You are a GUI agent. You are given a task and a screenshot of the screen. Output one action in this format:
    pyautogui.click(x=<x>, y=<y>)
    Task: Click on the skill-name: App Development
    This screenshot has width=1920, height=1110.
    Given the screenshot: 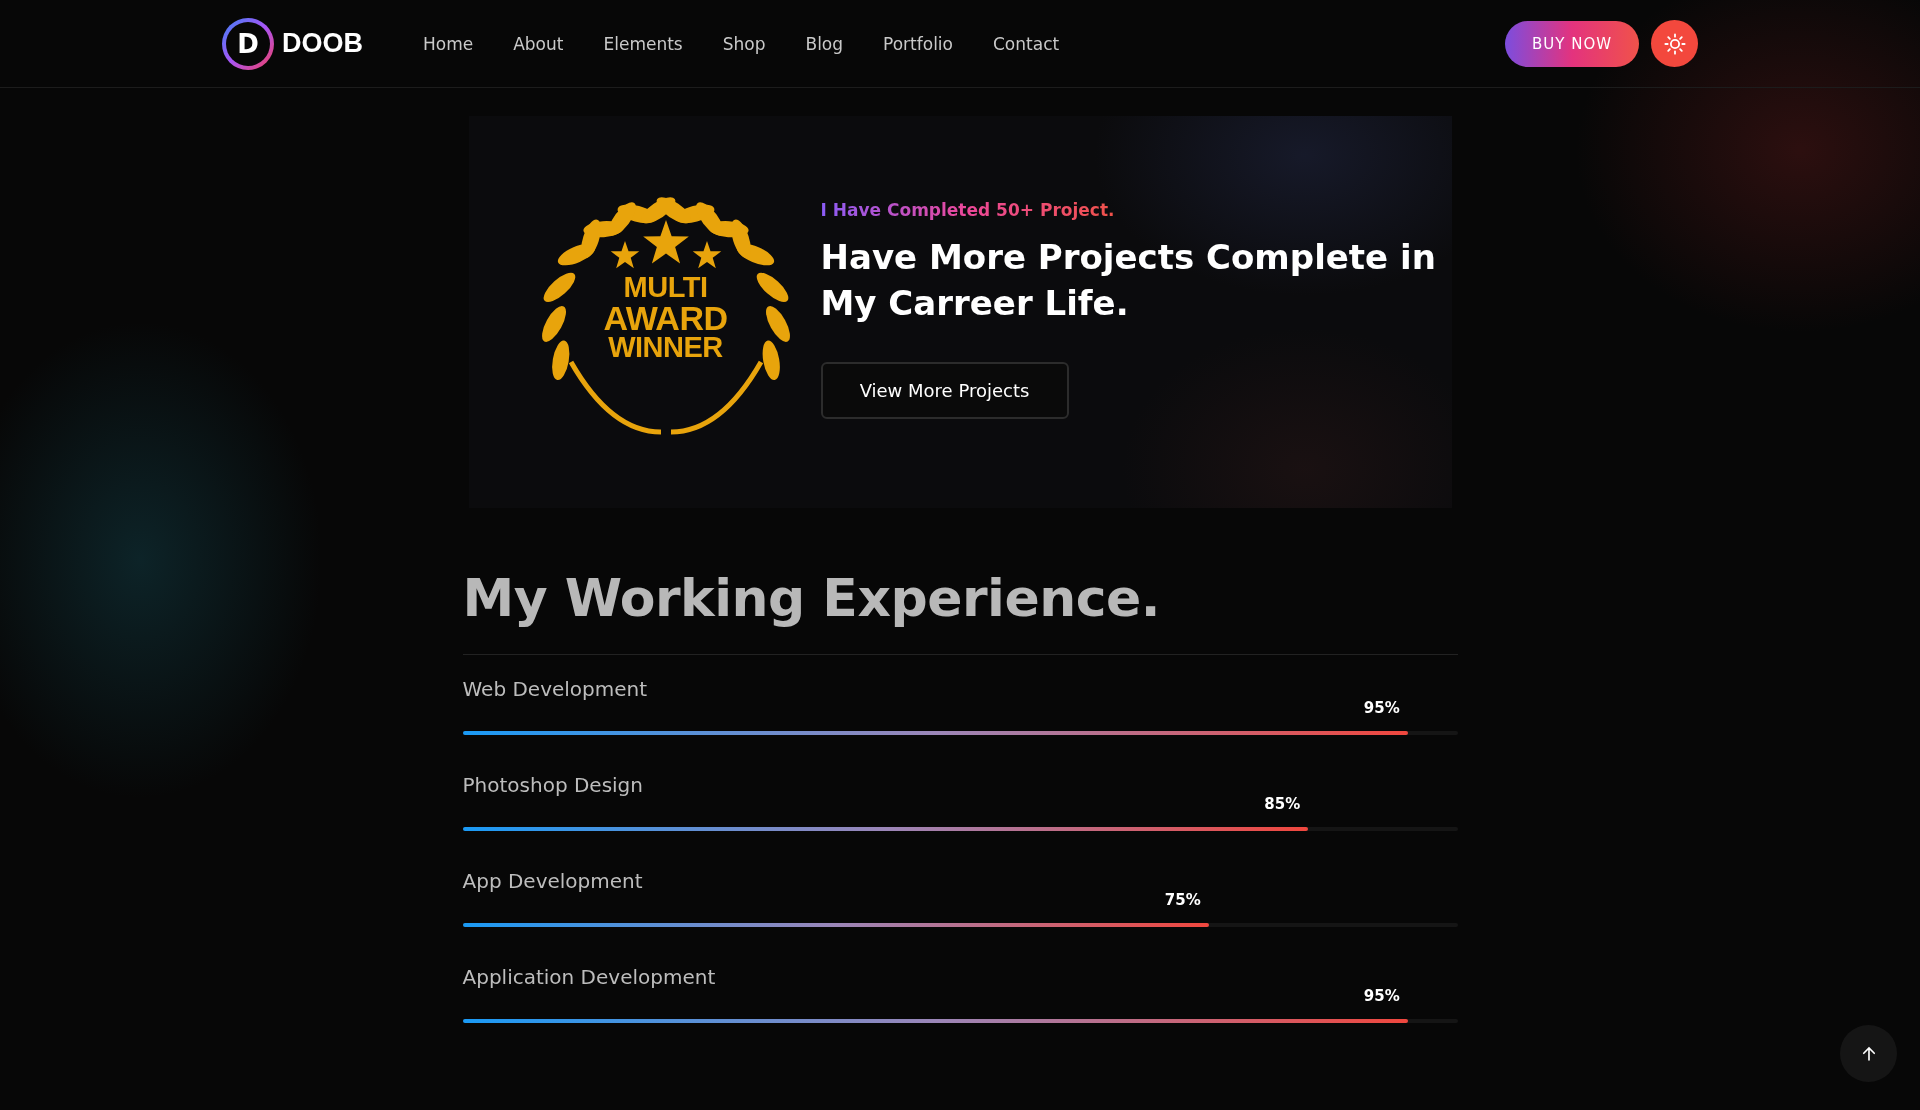 What is the action you would take?
    pyautogui.click(x=553, y=881)
    